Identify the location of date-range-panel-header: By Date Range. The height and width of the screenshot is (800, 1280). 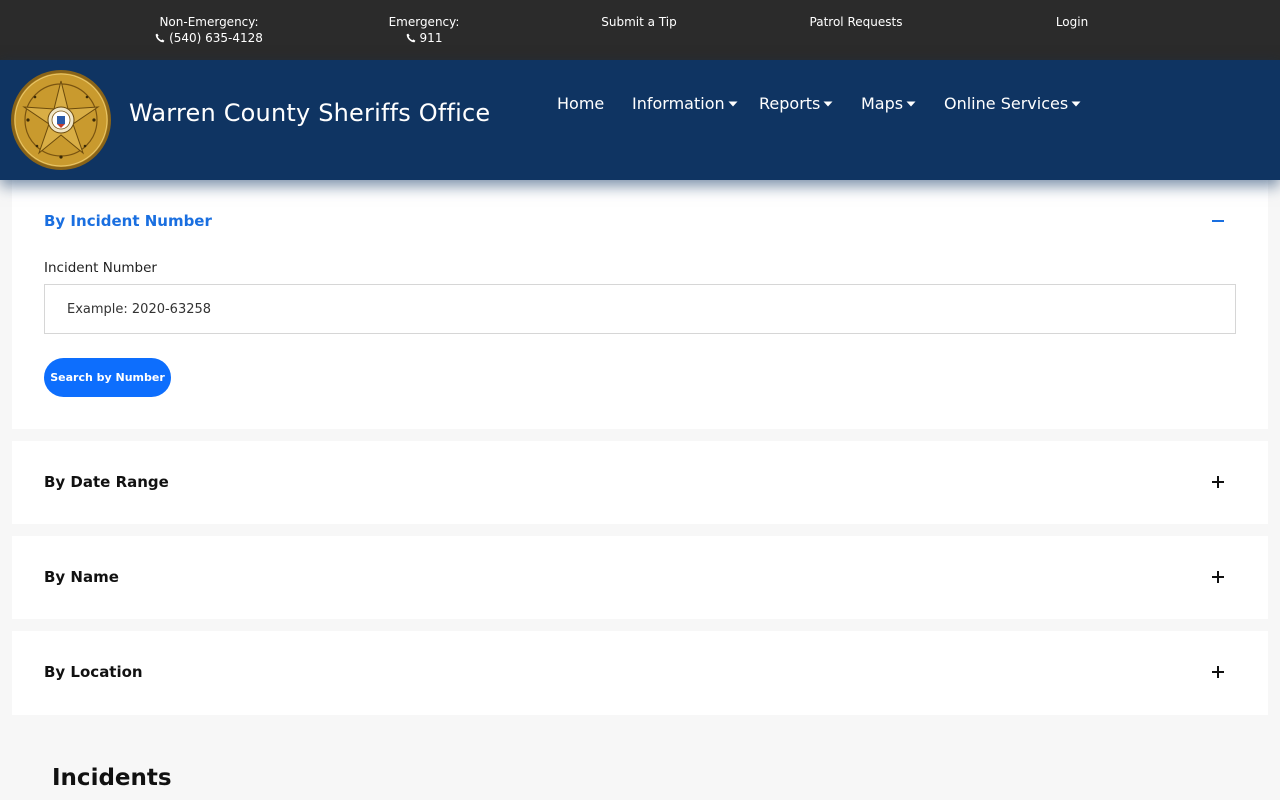
(640, 482).